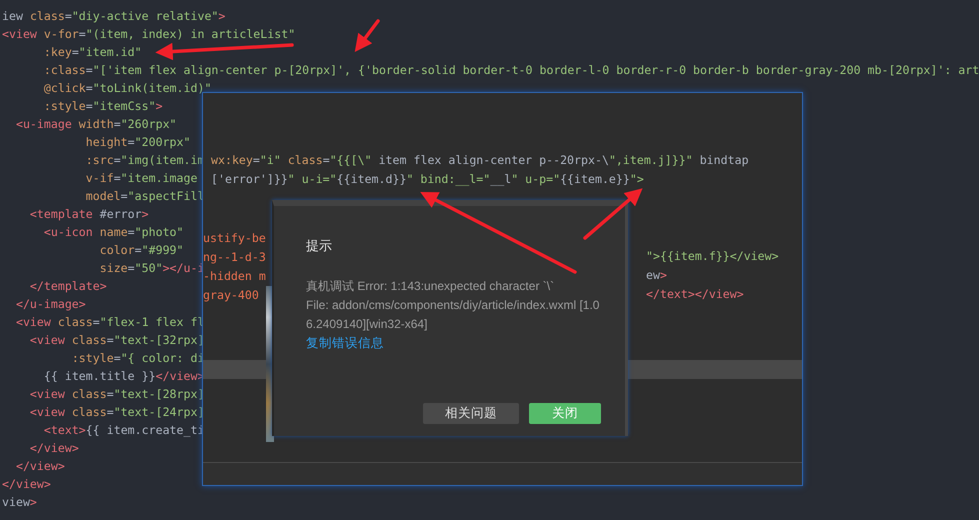 The height and width of the screenshot is (520, 979). Describe the element at coordinates (656, 275) in the screenshot. I see `code-fragment: ew>` at that location.